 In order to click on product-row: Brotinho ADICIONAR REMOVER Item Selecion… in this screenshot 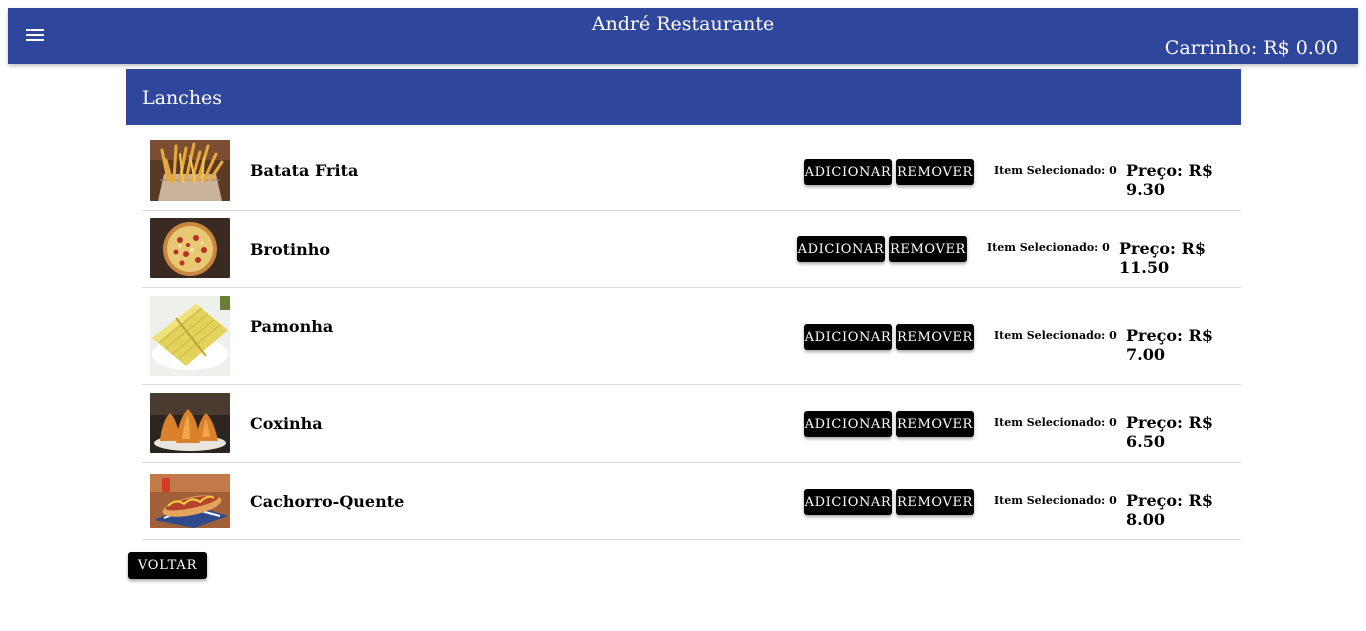, I will do `click(691, 249)`.